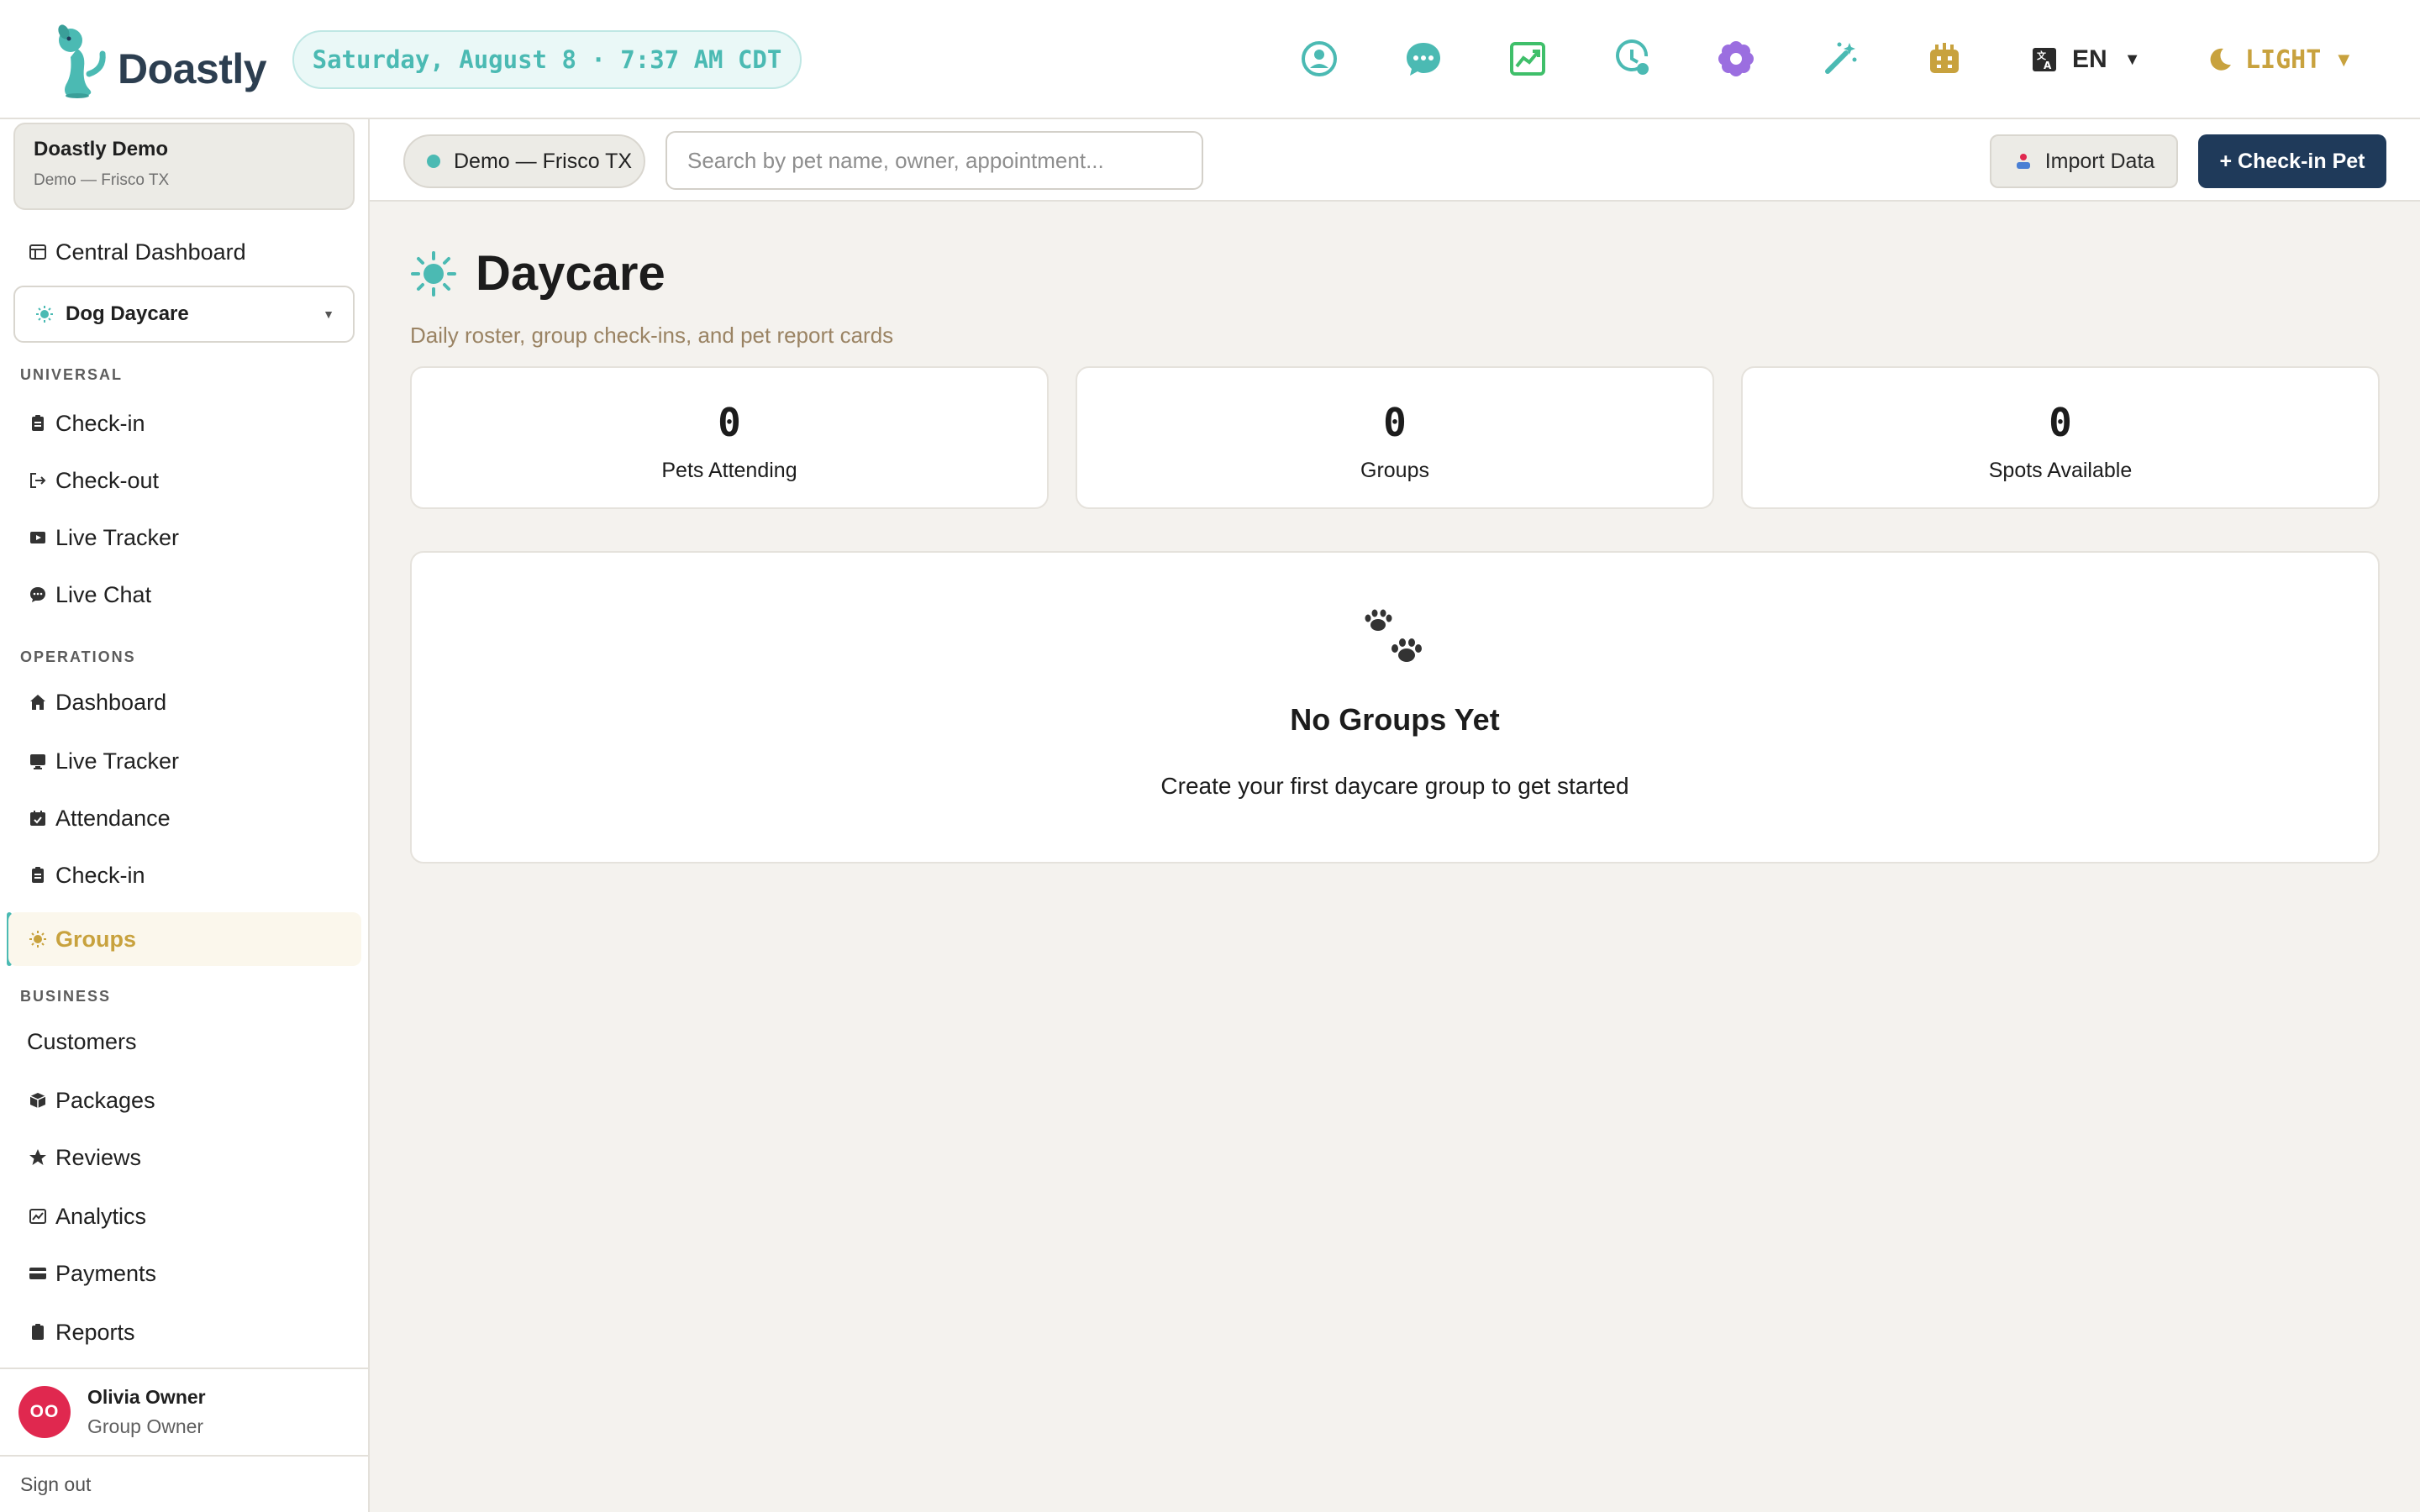 The image size is (2420, 1512). Describe the element at coordinates (1394, 470) in the screenshot. I see `stat-label: Groups` at that location.